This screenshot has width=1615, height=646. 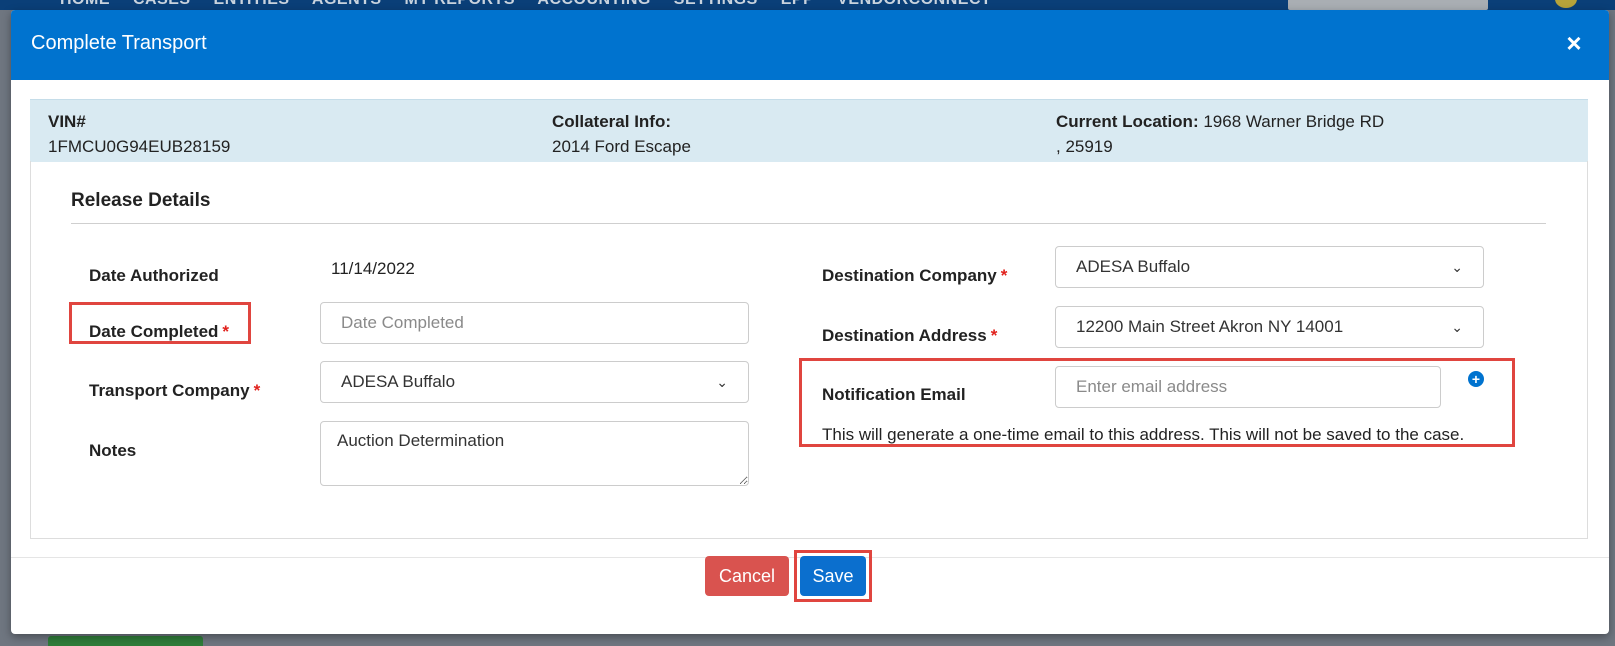 I want to click on section-title: Release Details, so click(x=141, y=200).